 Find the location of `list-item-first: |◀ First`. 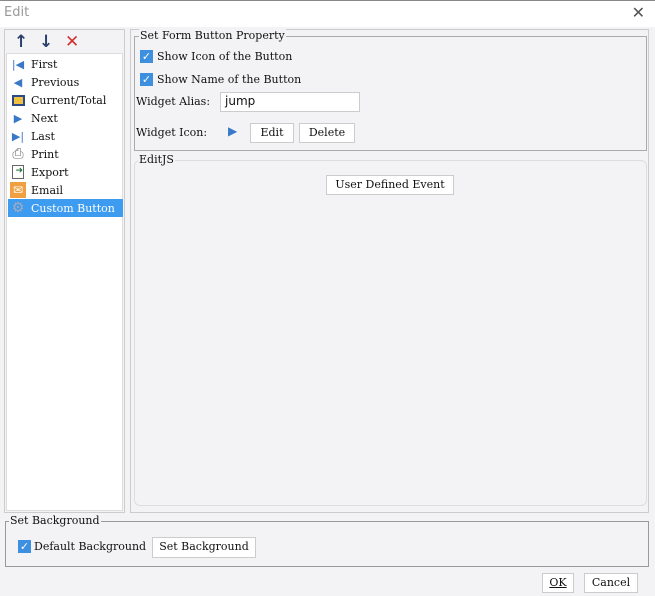

list-item-first: |◀ First is located at coordinates (65, 64).